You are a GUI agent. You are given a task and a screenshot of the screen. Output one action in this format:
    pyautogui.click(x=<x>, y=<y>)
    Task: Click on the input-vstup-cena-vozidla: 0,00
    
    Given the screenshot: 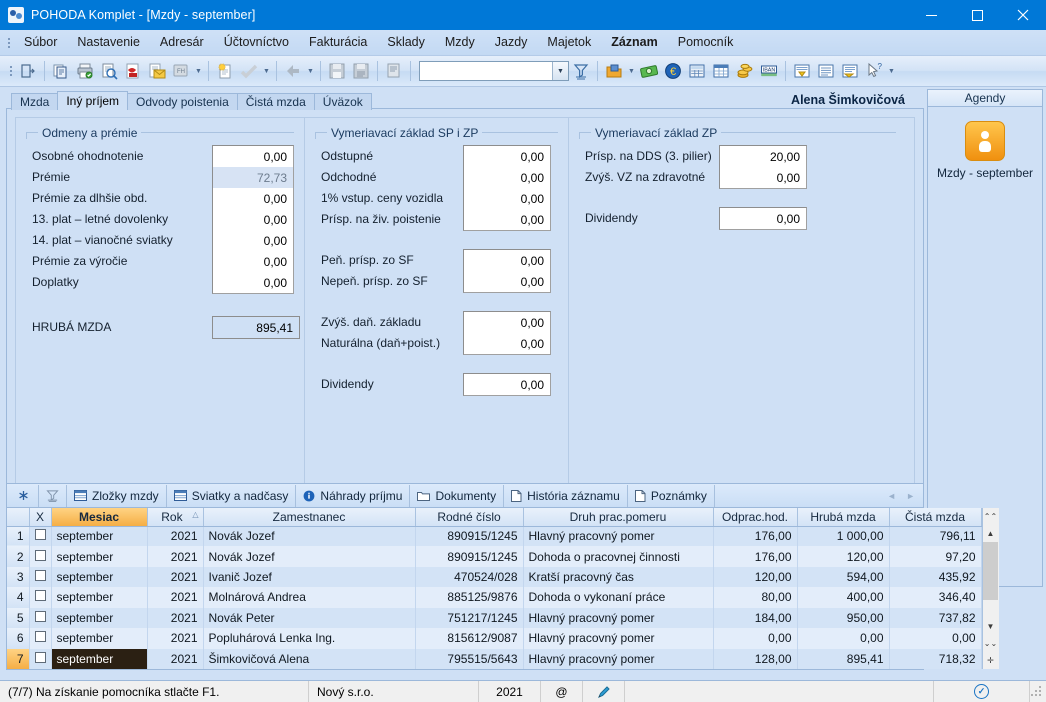 What is the action you would take?
    pyautogui.click(x=507, y=198)
    